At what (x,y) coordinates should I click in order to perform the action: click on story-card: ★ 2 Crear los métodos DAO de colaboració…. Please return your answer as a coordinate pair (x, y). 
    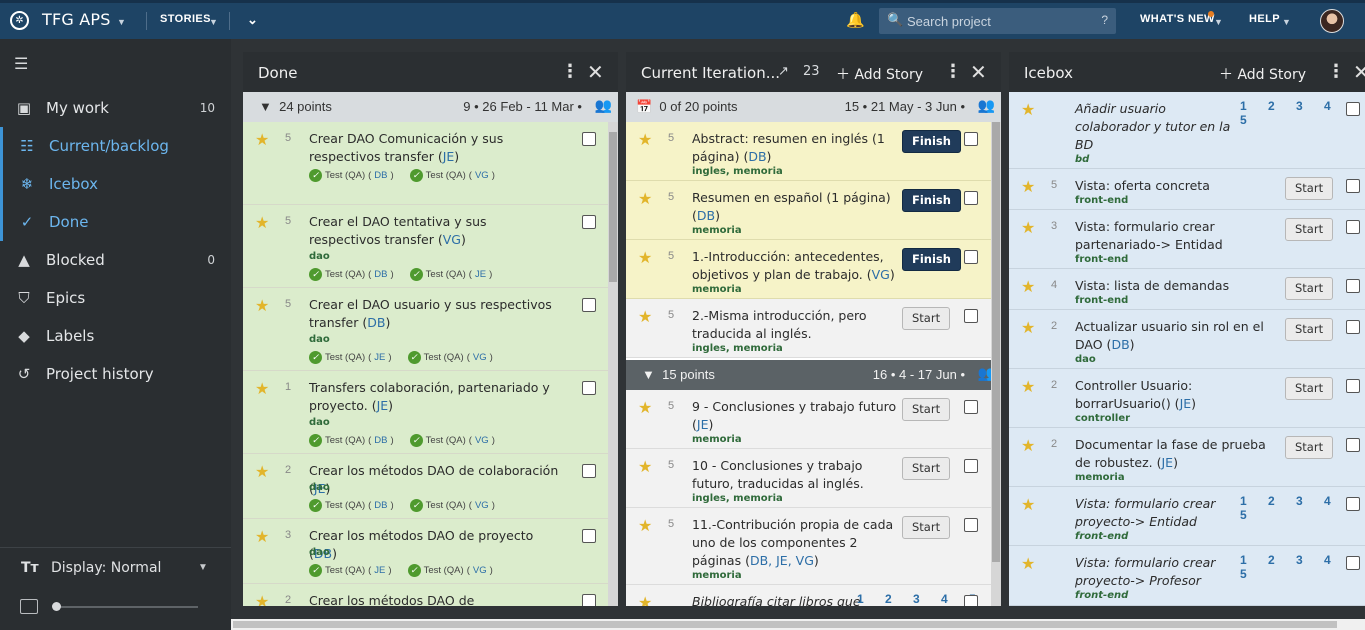
    Looking at the image, I should click on (430, 486).